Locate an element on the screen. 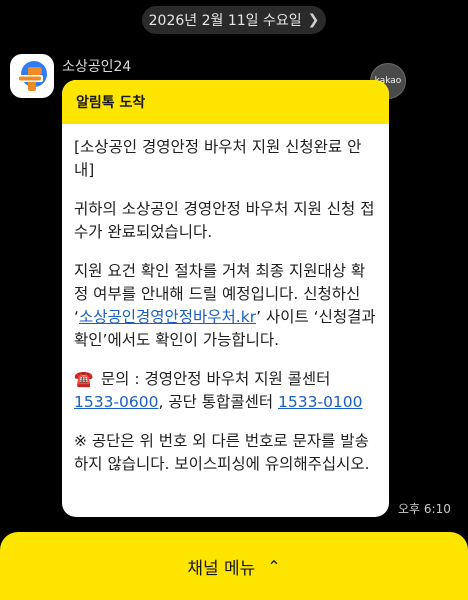 The width and height of the screenshot is (468, 600). message-paragraph-1: [소상공인 경영안정 바우처 지원 신청완료 안내] is located at coordinates (218, 158).